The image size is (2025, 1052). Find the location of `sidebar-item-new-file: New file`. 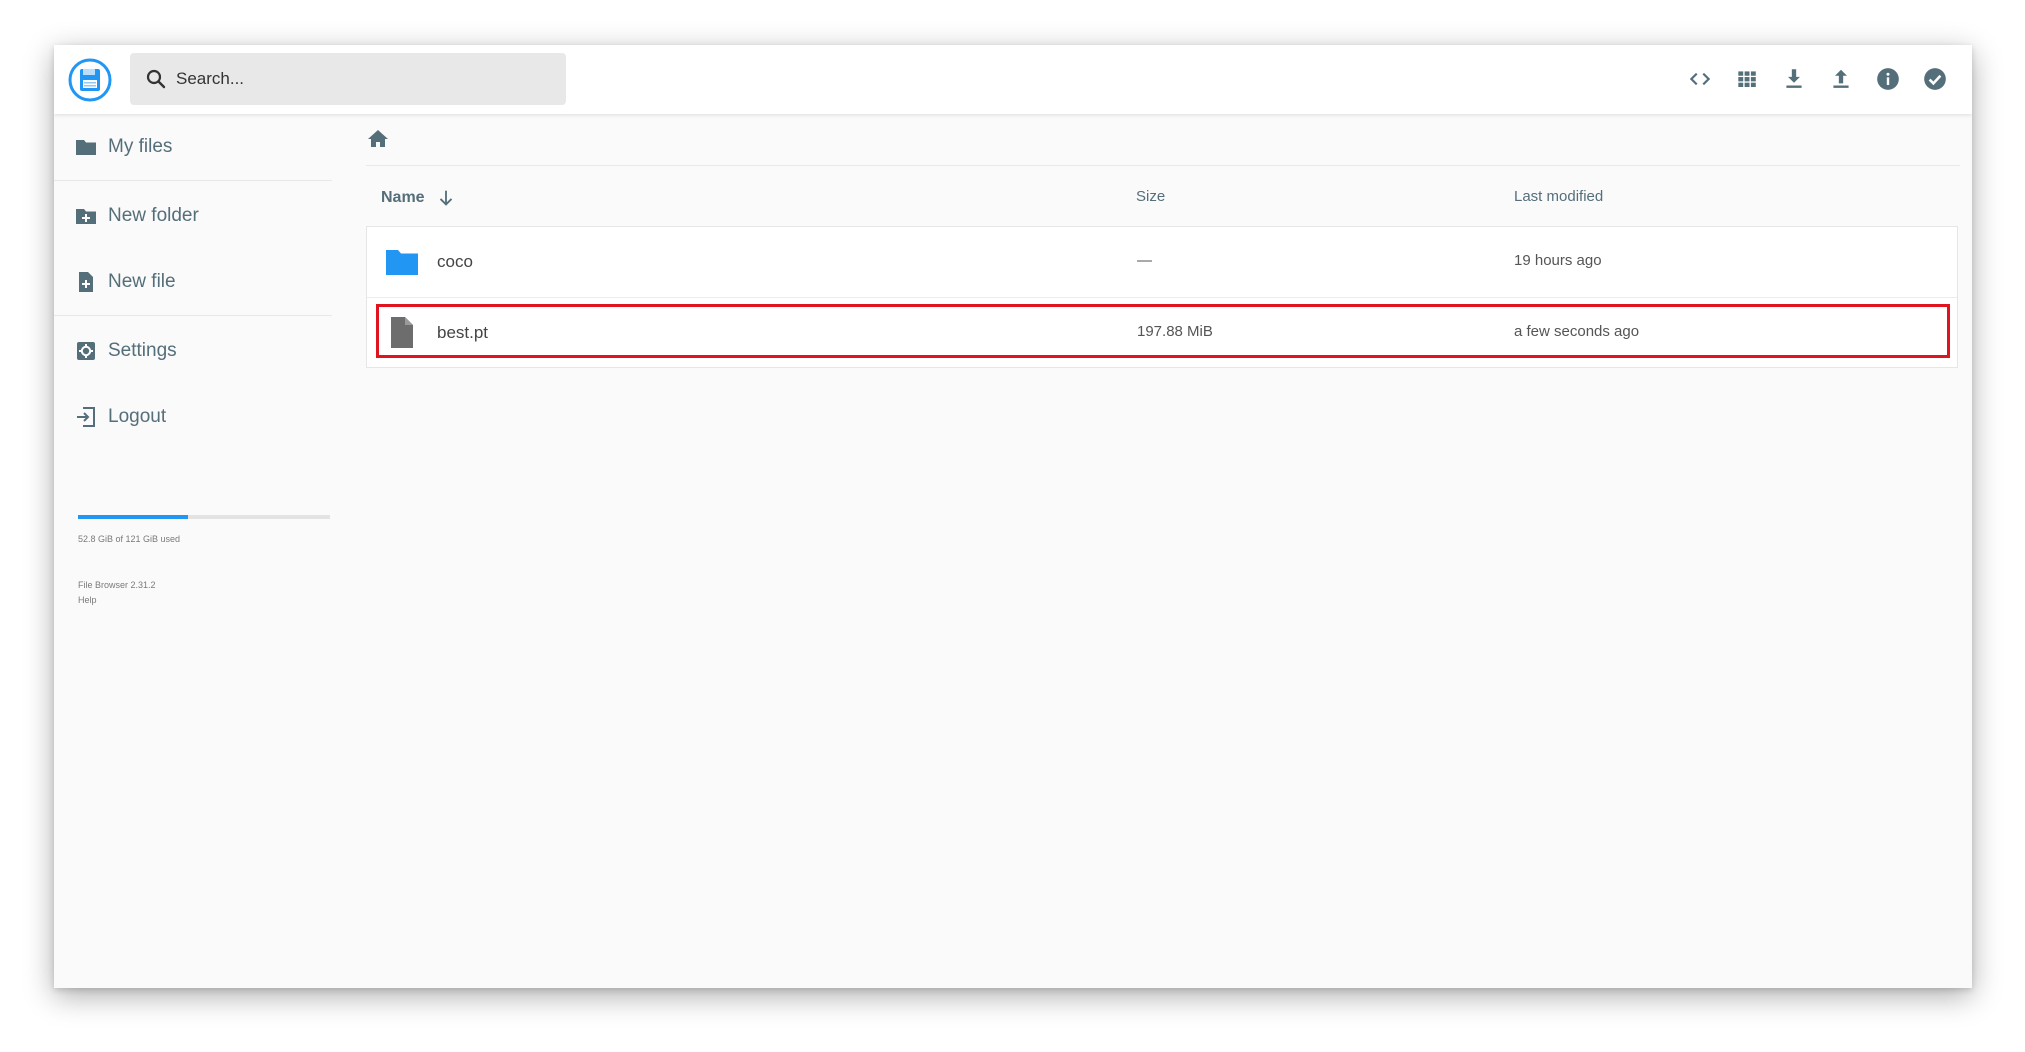

sidebar-item-new-file: New file is located at coordinates (193, 282).